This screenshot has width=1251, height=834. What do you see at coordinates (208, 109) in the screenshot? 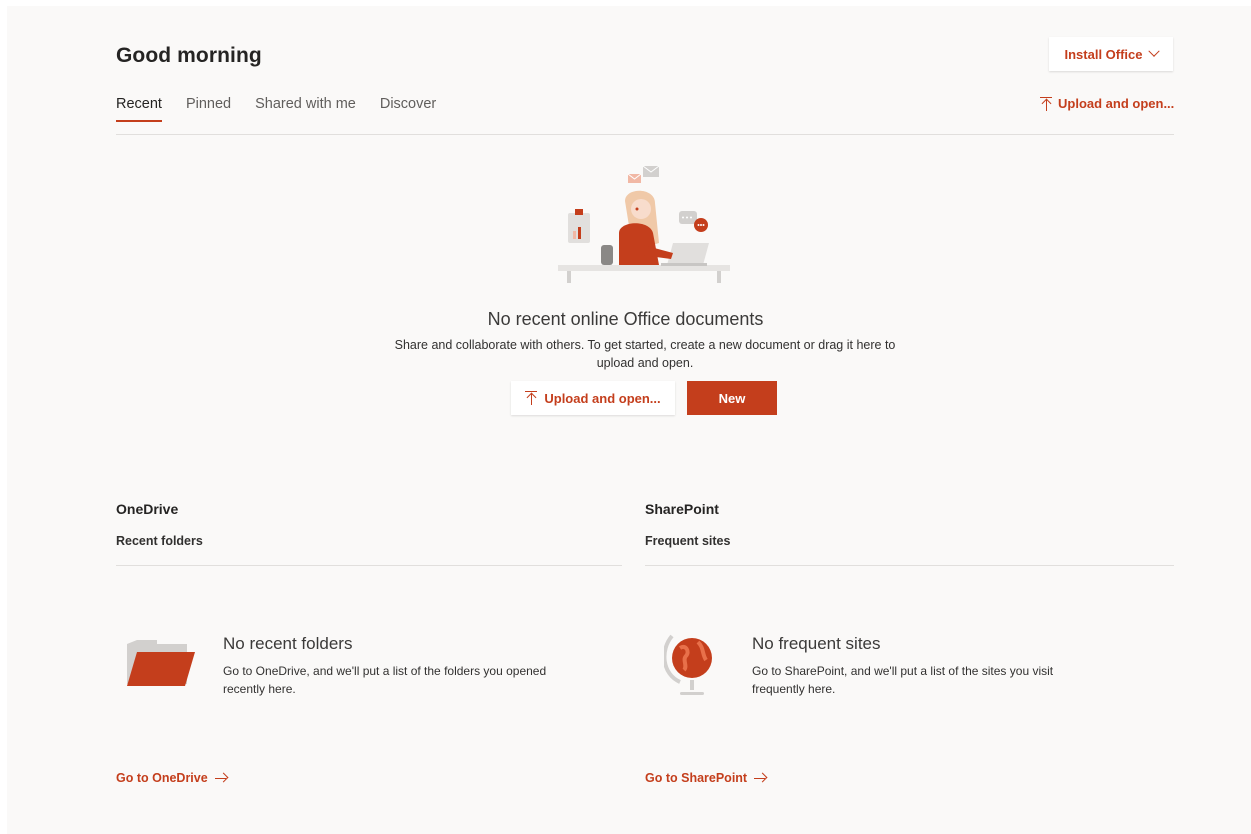
I see `tab-pinned: Pinned` at bounding box center [208, 109].